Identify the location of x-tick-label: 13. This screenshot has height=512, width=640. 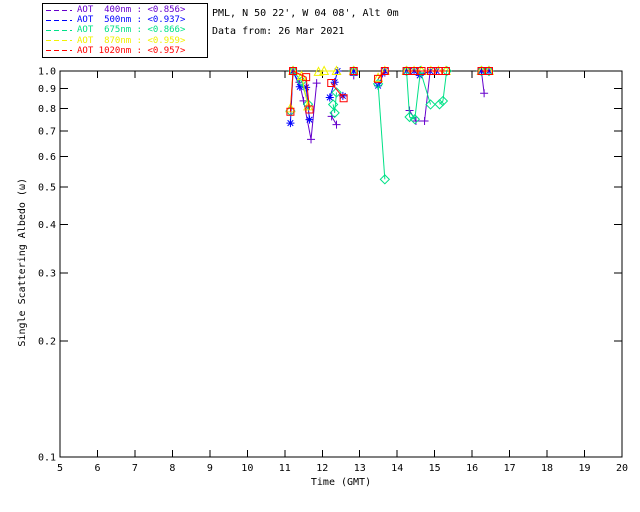
(360, 468).